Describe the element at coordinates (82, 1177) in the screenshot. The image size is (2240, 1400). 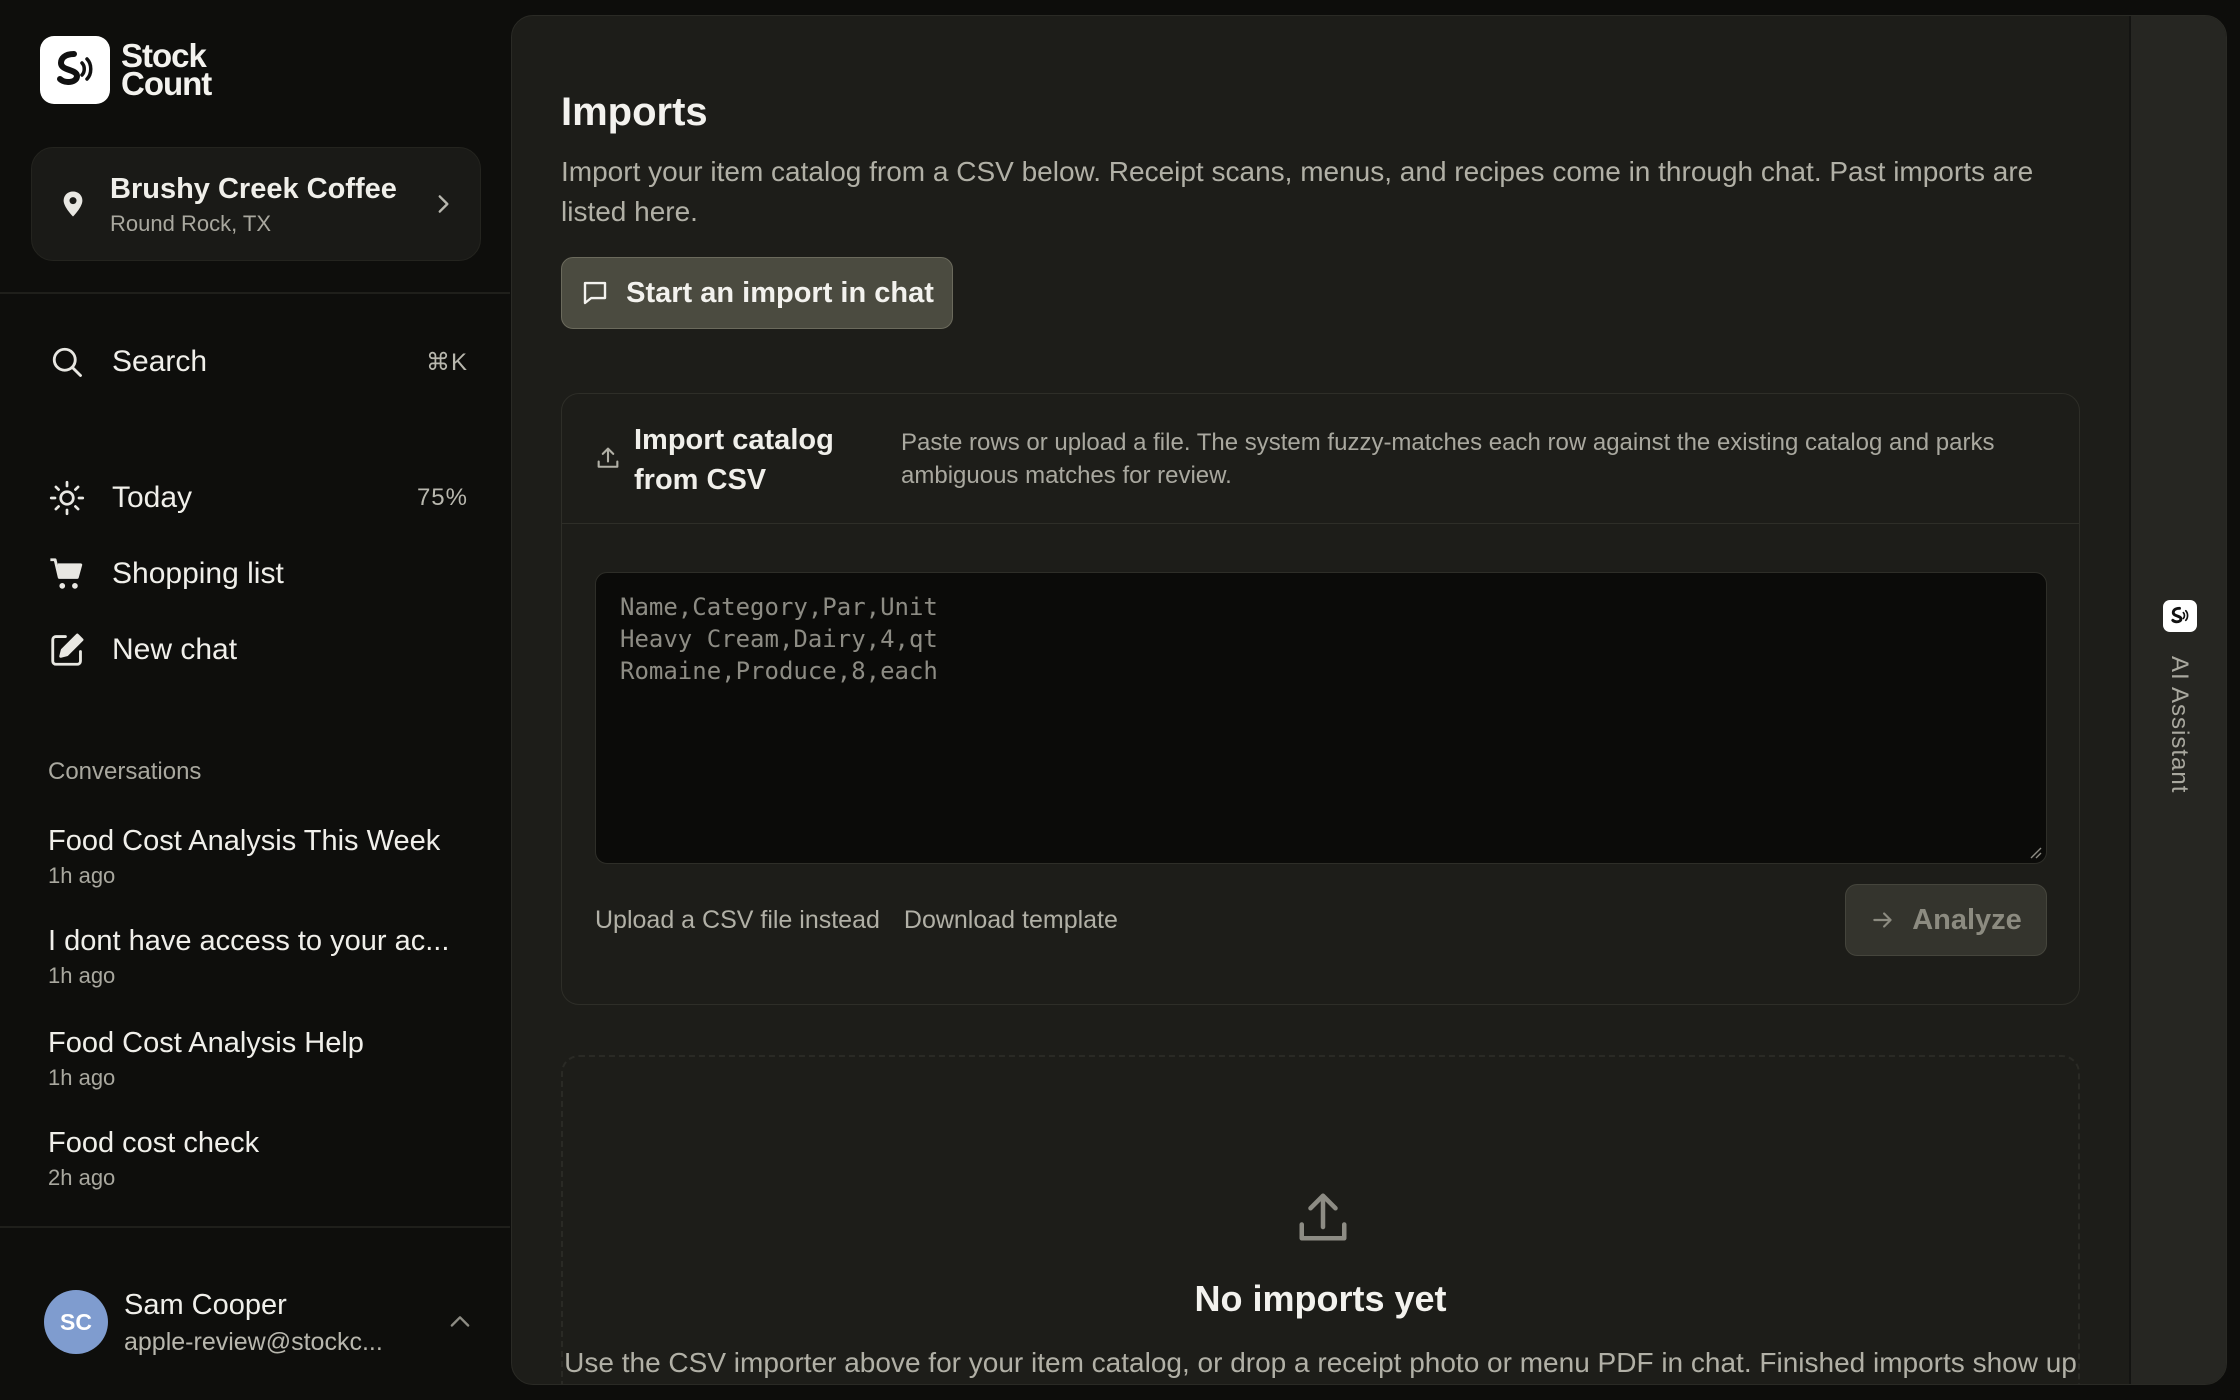
I see `conversation-time: 2h ago` at that location.